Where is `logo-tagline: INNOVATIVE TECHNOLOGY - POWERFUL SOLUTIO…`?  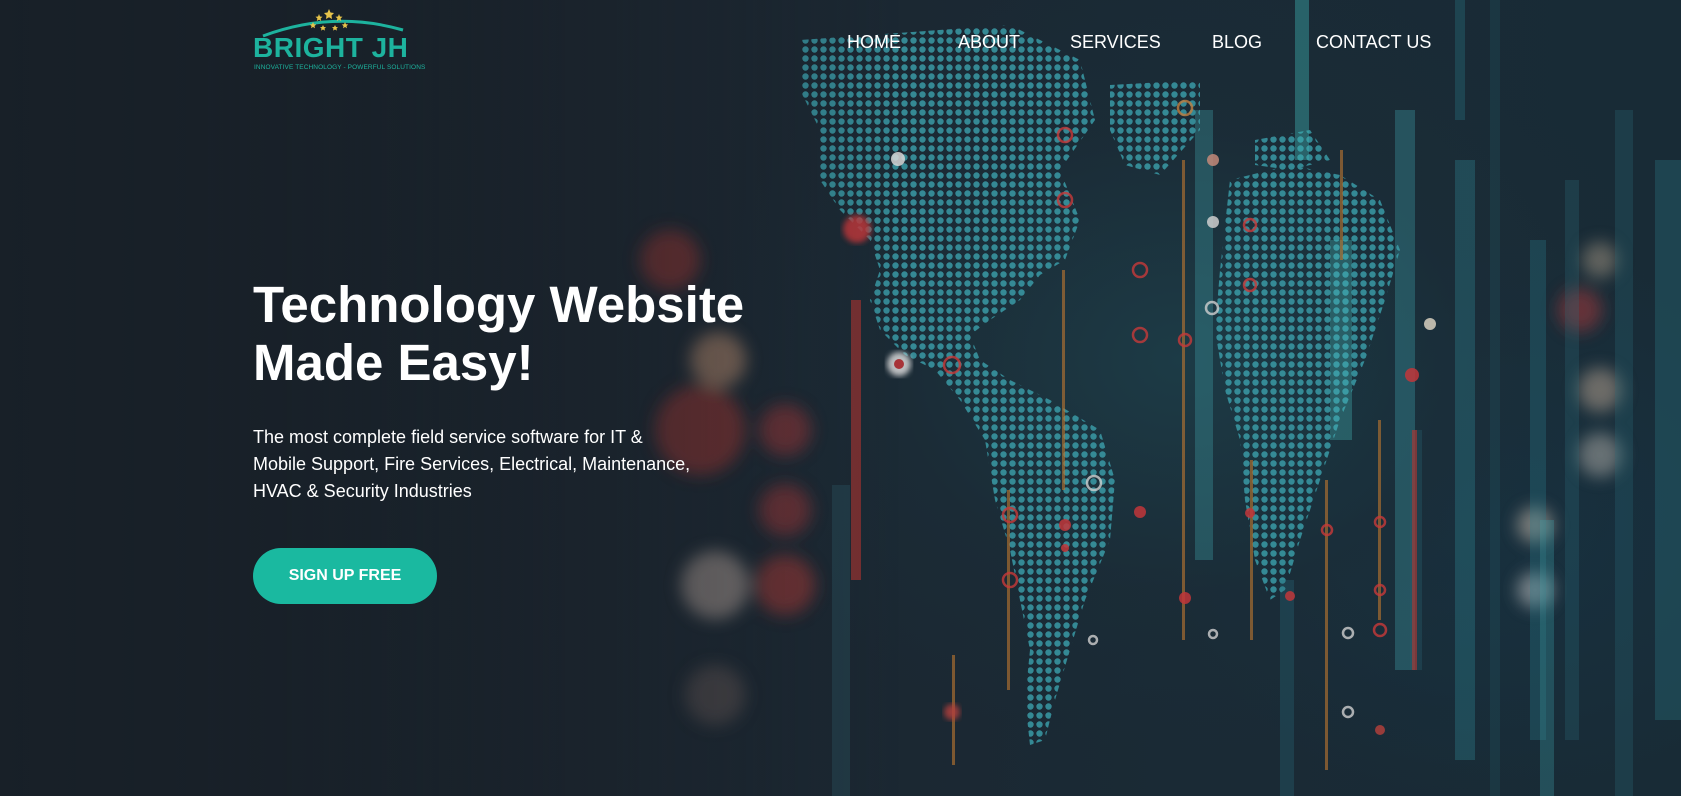 logo-tagline: INNOVATIVE TECHNOLOGY - POWERFUL SOLUTIO… is located at coordinates (340, 67).